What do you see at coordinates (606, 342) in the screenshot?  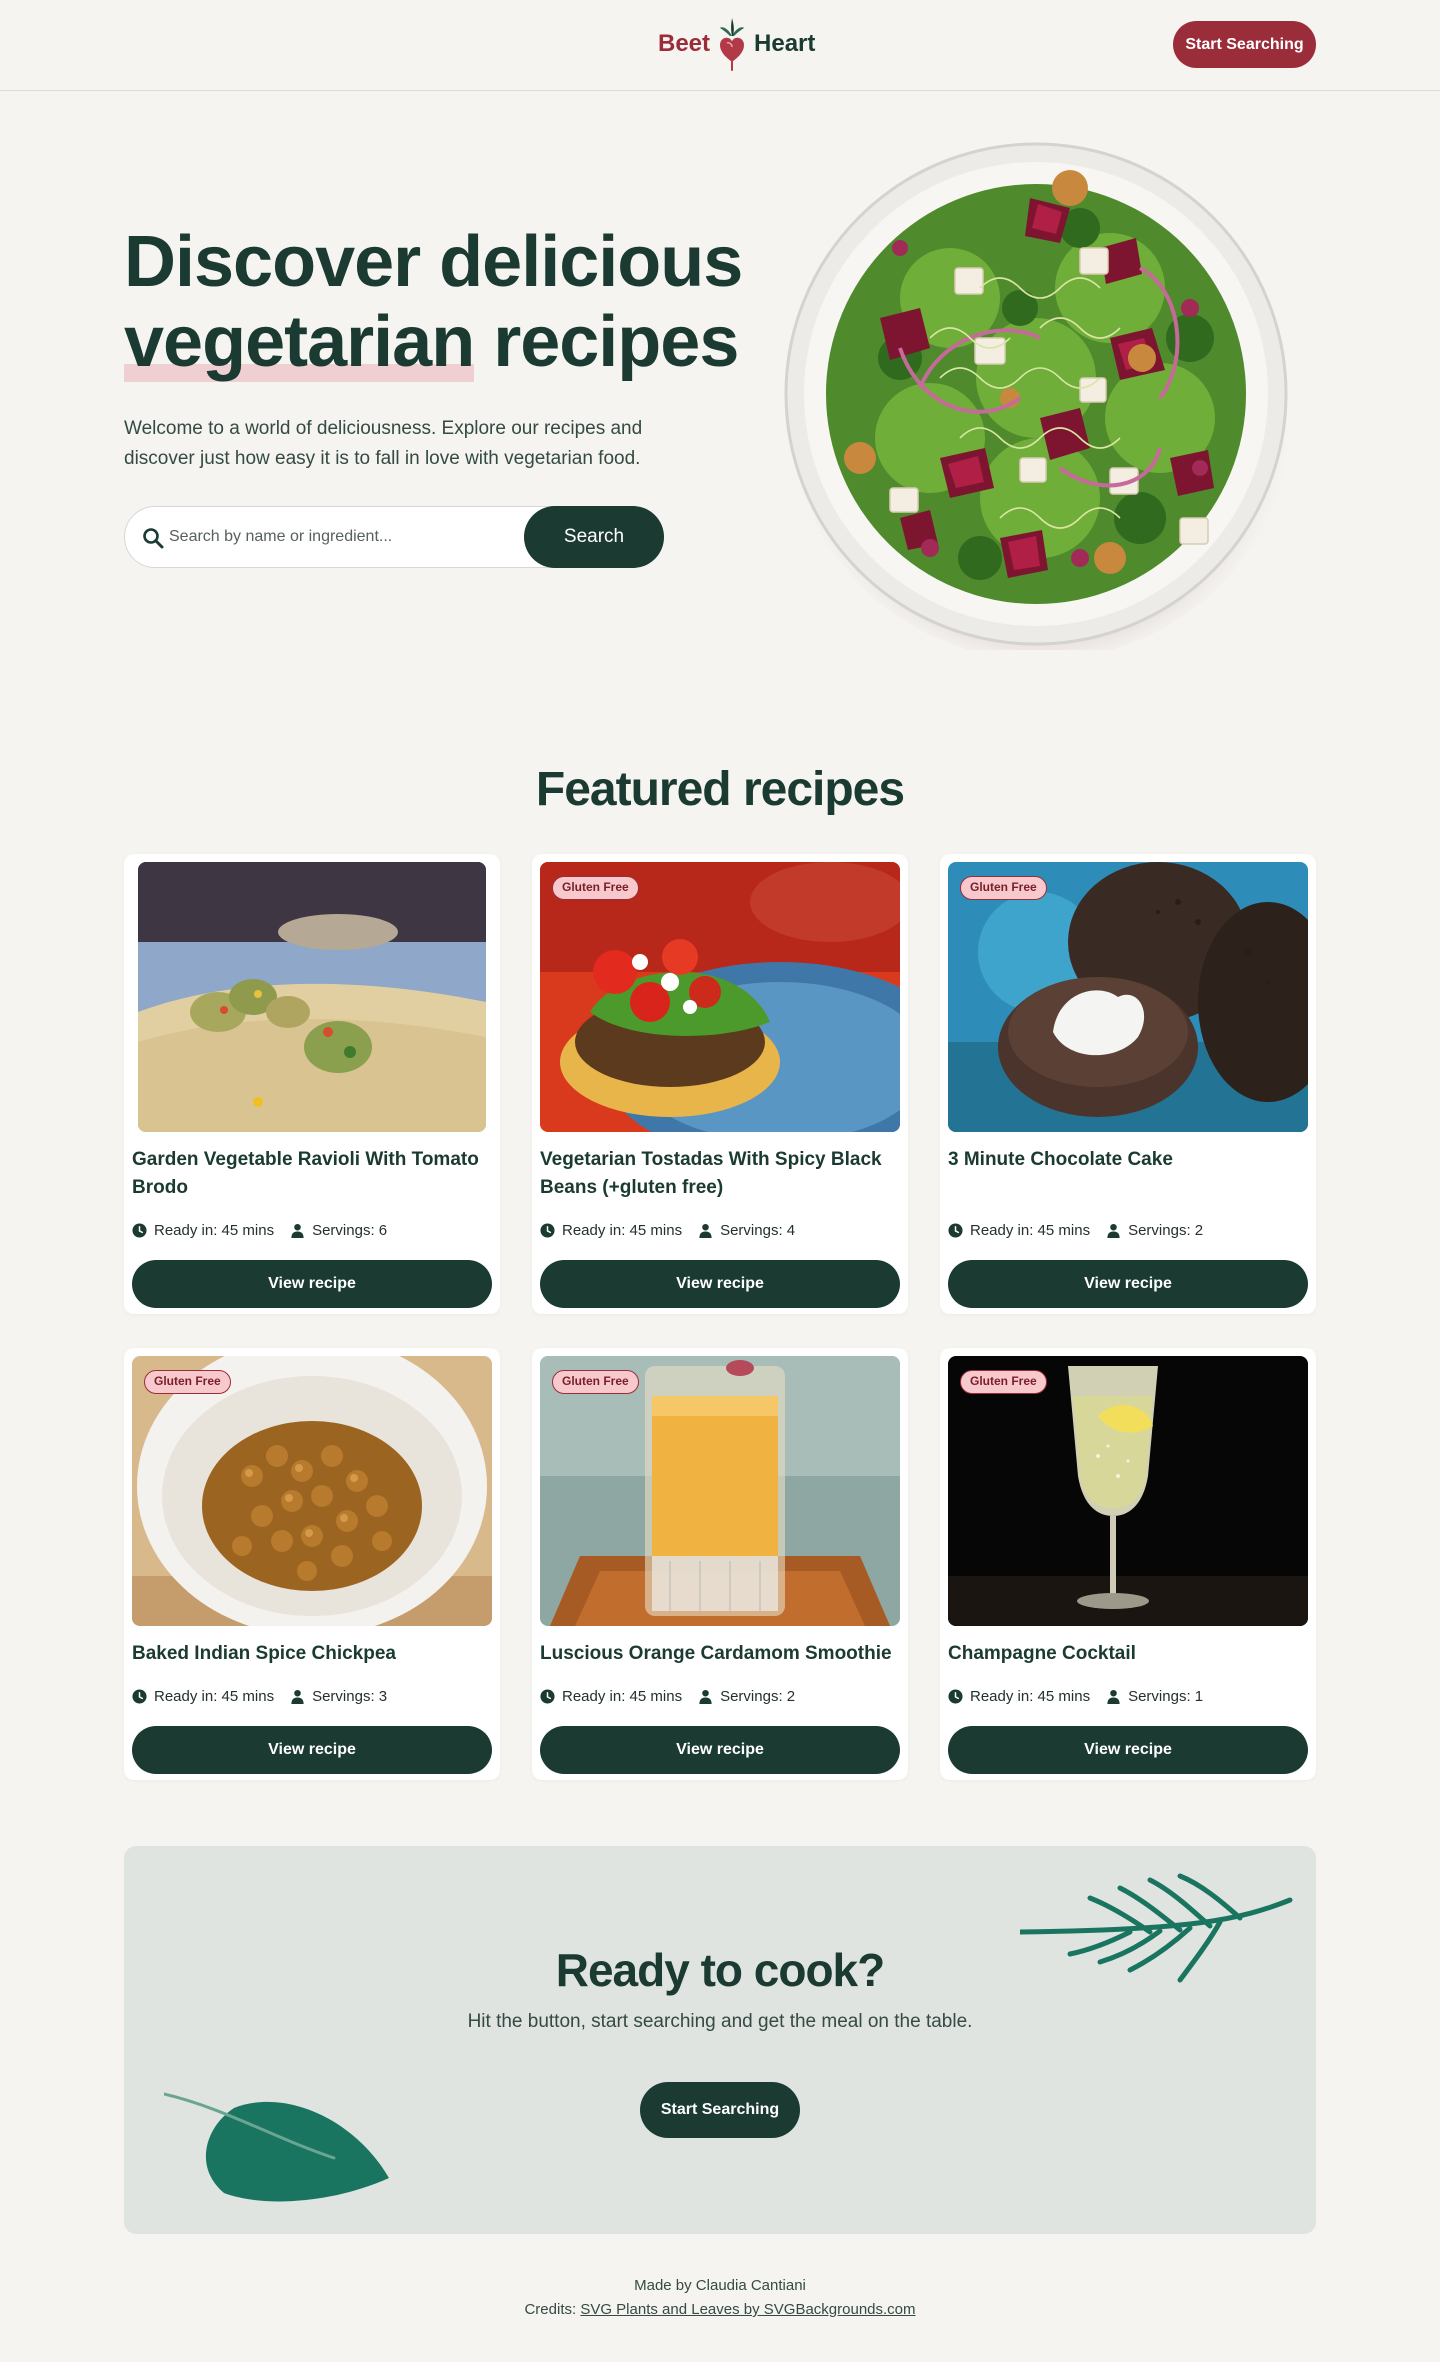 I see `hero-title-rest: recipes` at bounding box center [606, 342].